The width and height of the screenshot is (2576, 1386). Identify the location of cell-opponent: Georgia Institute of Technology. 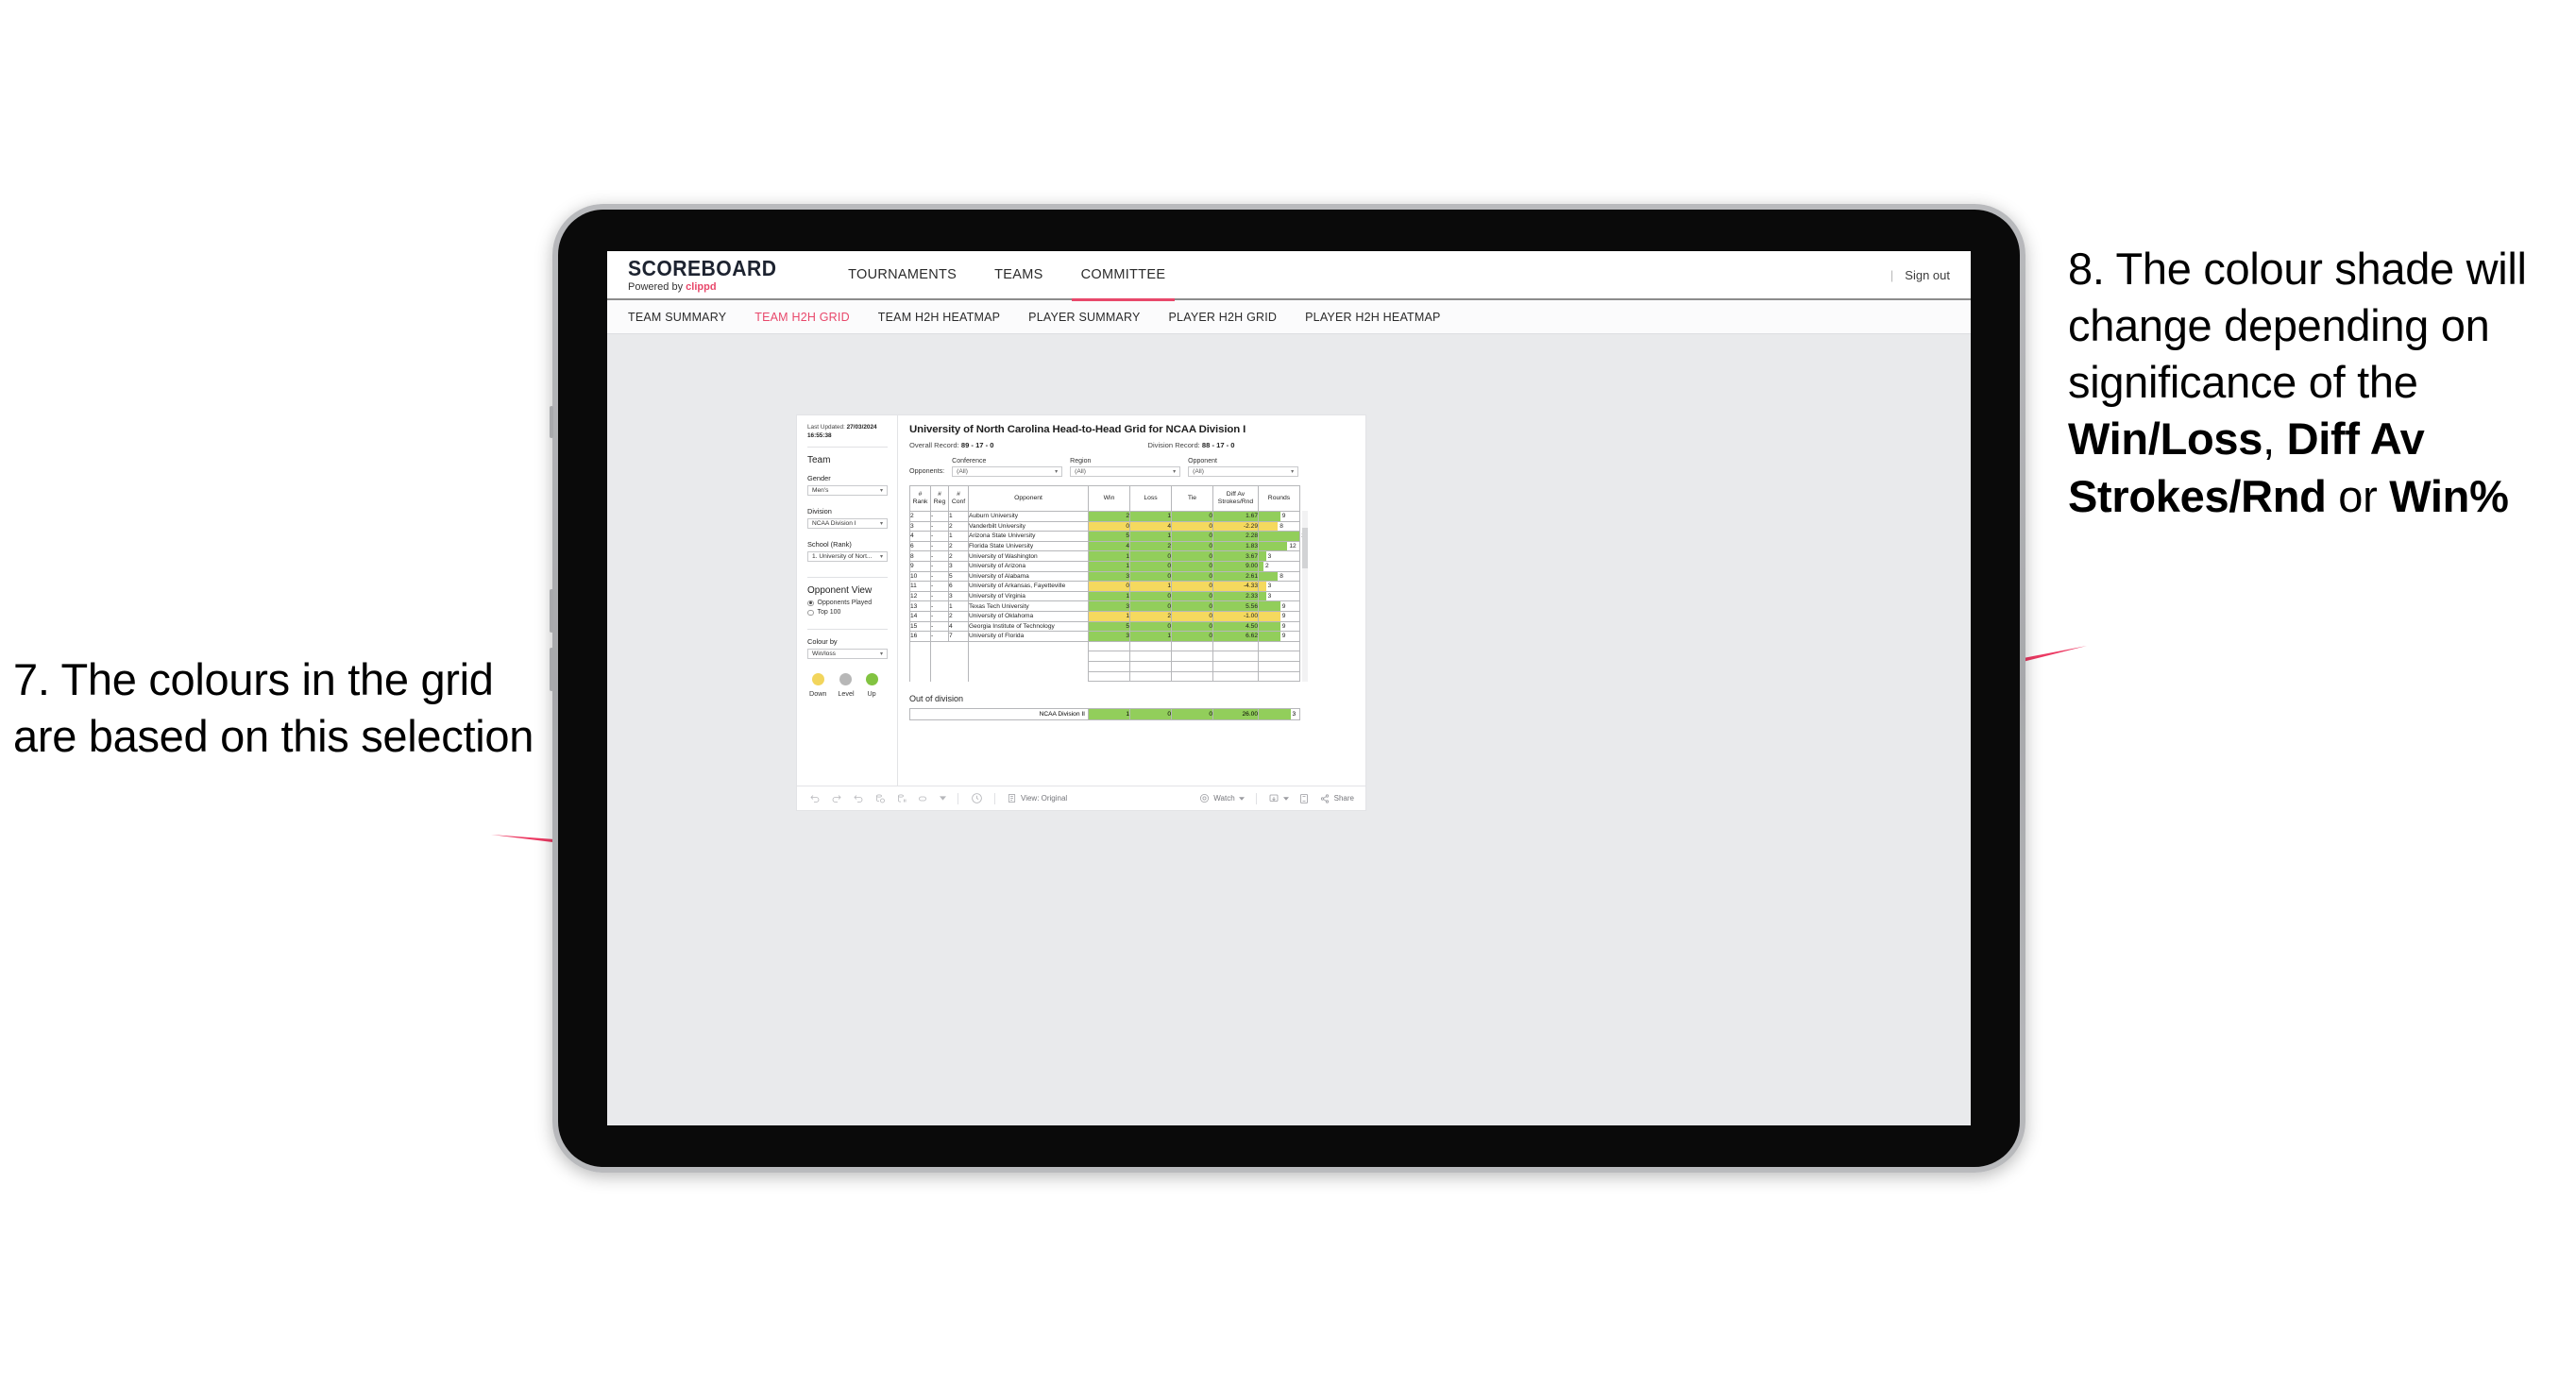
(1028, 626).